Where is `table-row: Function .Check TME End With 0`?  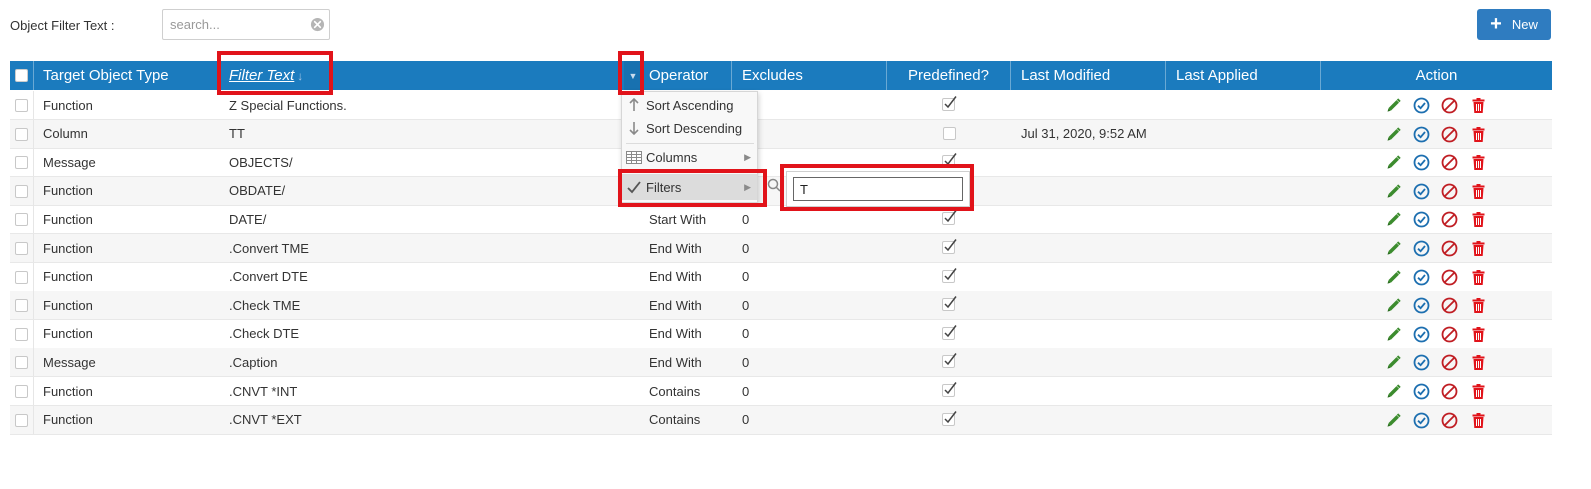 table-row: Function .Check TME End With 0 is located at coordinates (781, 306).